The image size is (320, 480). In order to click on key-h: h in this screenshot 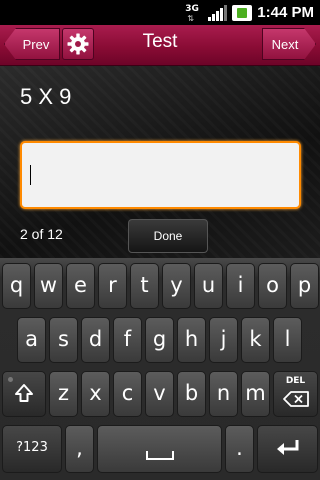, I will do `click(191, 340)`.